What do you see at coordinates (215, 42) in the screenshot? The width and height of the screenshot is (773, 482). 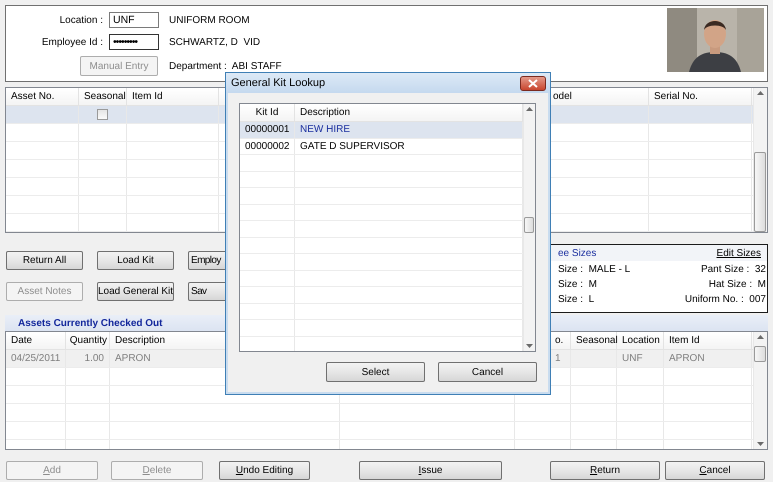 I see `employee-name: SCHWARTZ, D VID` at bounding box center [215, 42].